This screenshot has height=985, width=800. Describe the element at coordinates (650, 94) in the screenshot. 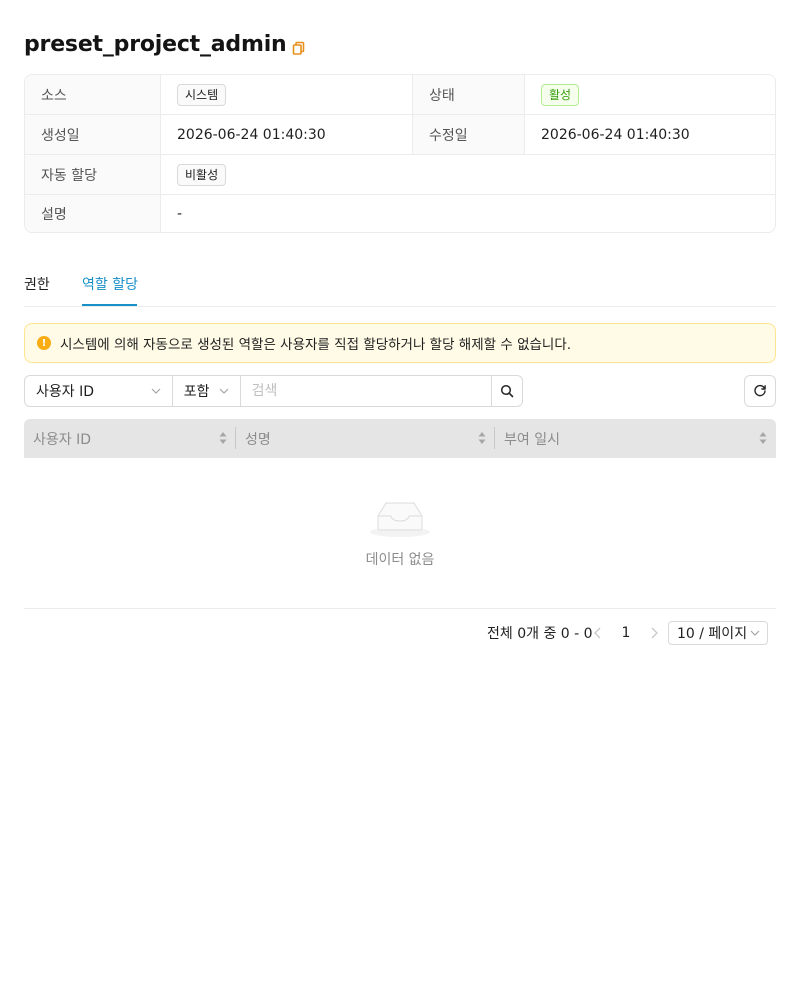

I see `status-value: 활성` at that location.